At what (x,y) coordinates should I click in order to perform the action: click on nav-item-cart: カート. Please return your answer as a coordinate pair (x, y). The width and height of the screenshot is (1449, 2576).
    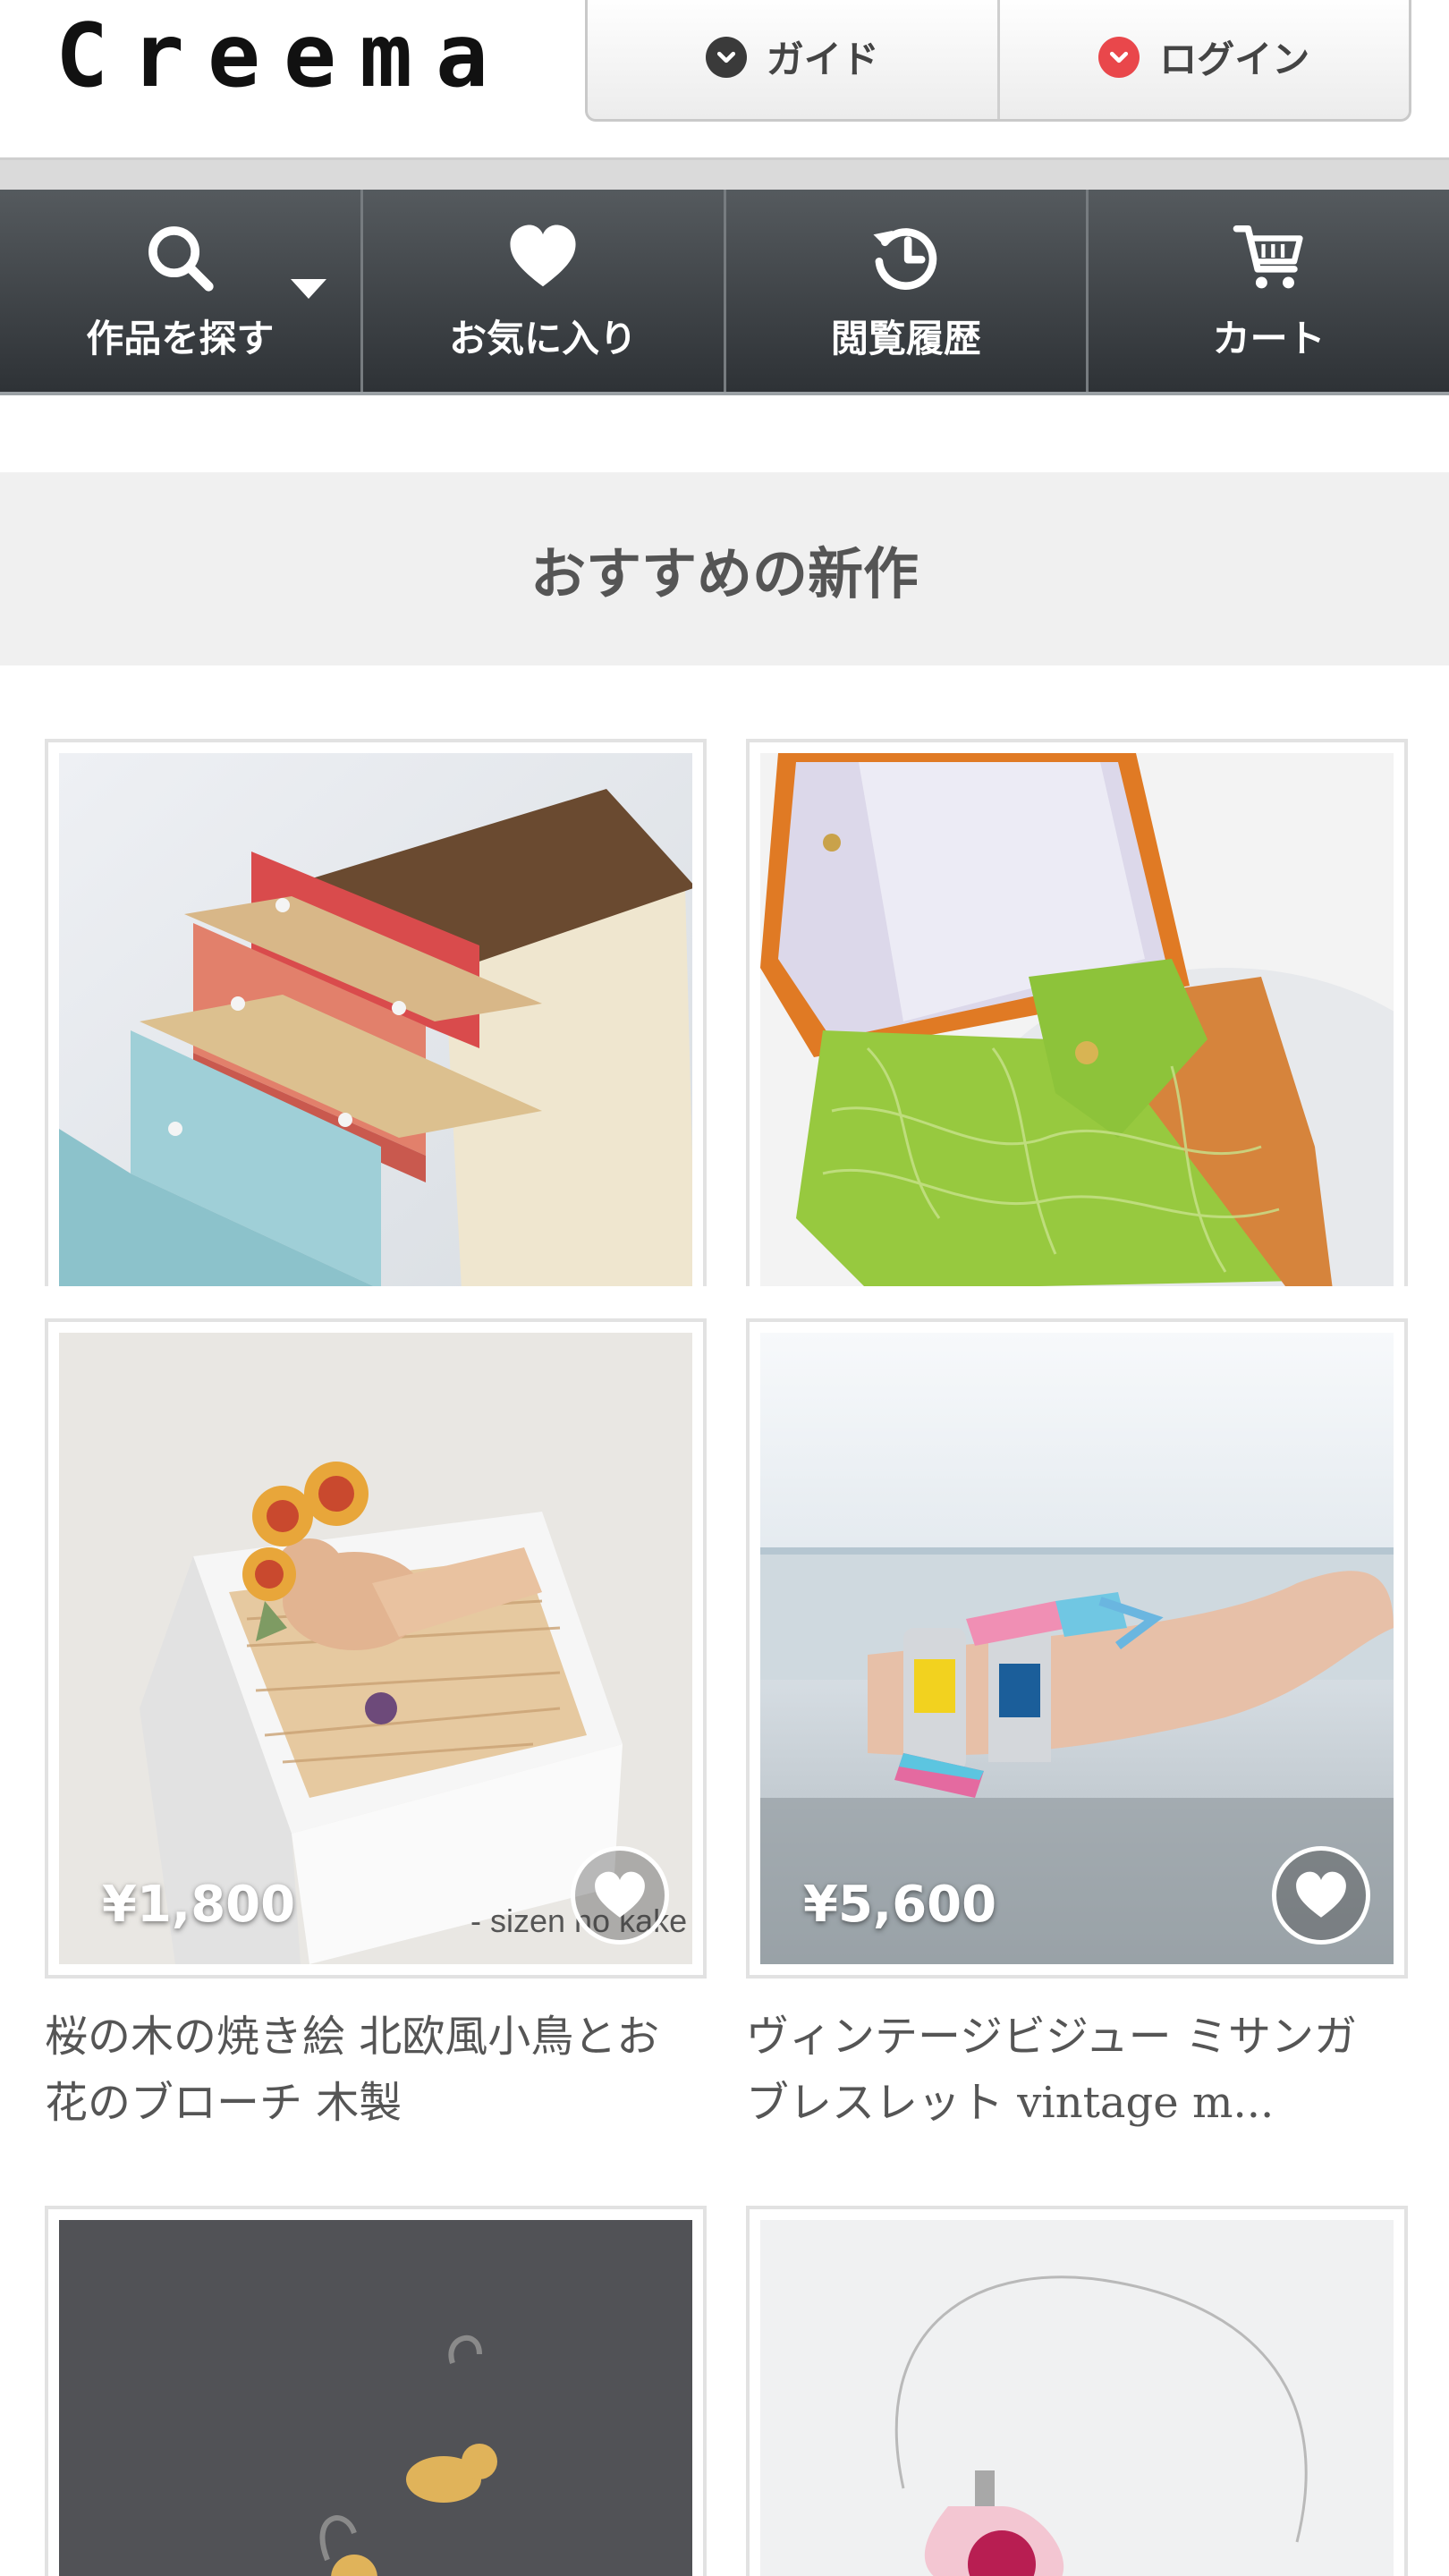
    Looking at the image, I should click on (1267, 291).